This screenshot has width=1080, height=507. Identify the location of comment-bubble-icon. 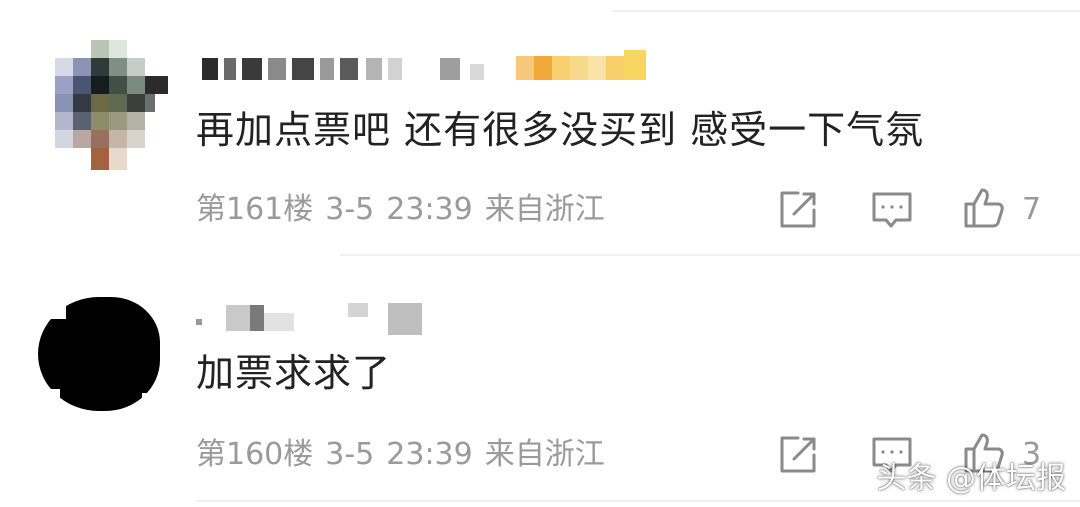
(892, 210).